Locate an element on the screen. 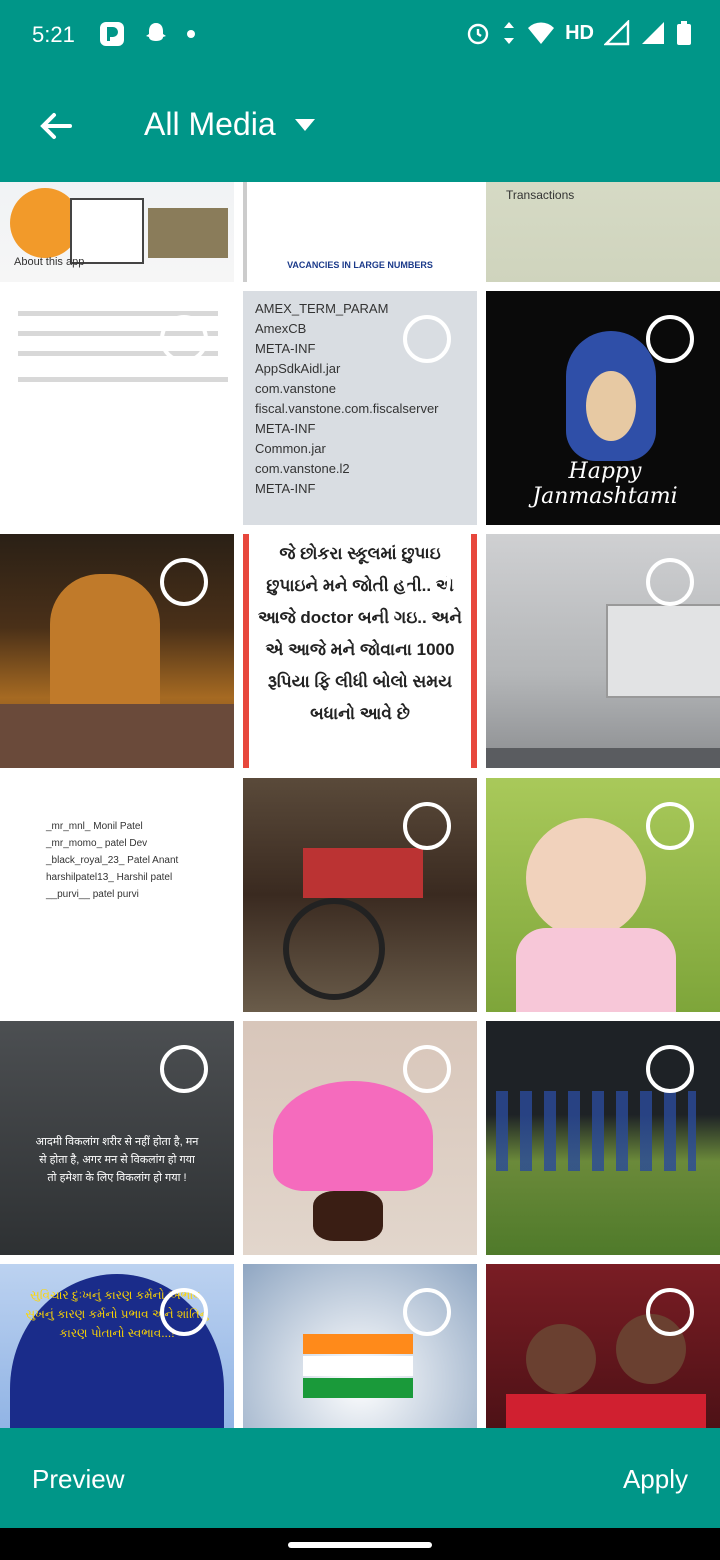 This screenshot has width=720, height=1560. dropdown-arrow-icon is located at coordinates (304, 124).